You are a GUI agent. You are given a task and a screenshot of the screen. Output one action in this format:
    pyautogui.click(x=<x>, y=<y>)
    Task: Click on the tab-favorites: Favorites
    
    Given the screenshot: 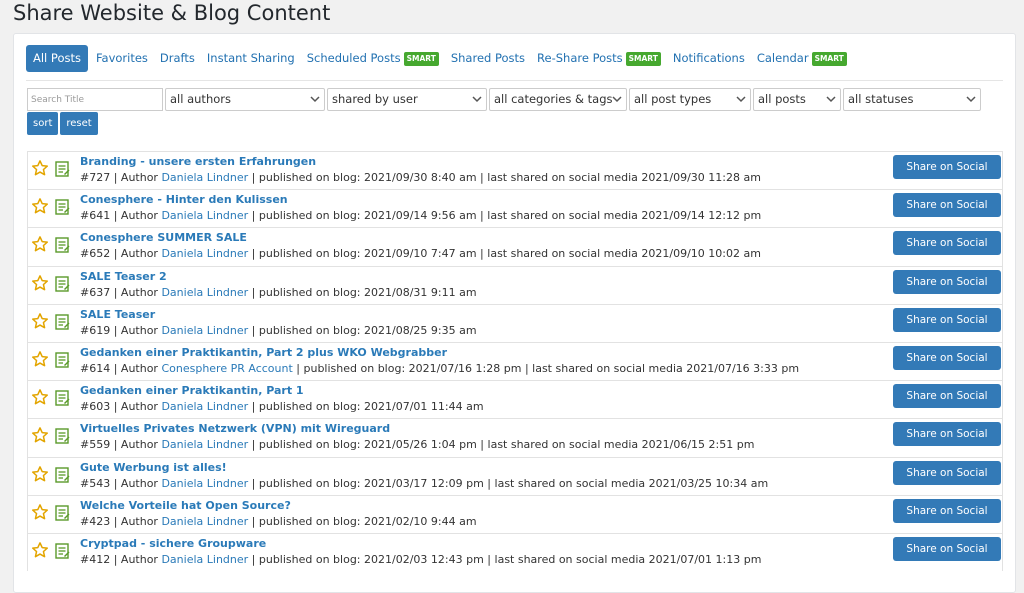 What is the action you would take?
    pyautogui.click(x=122, y=58)
    